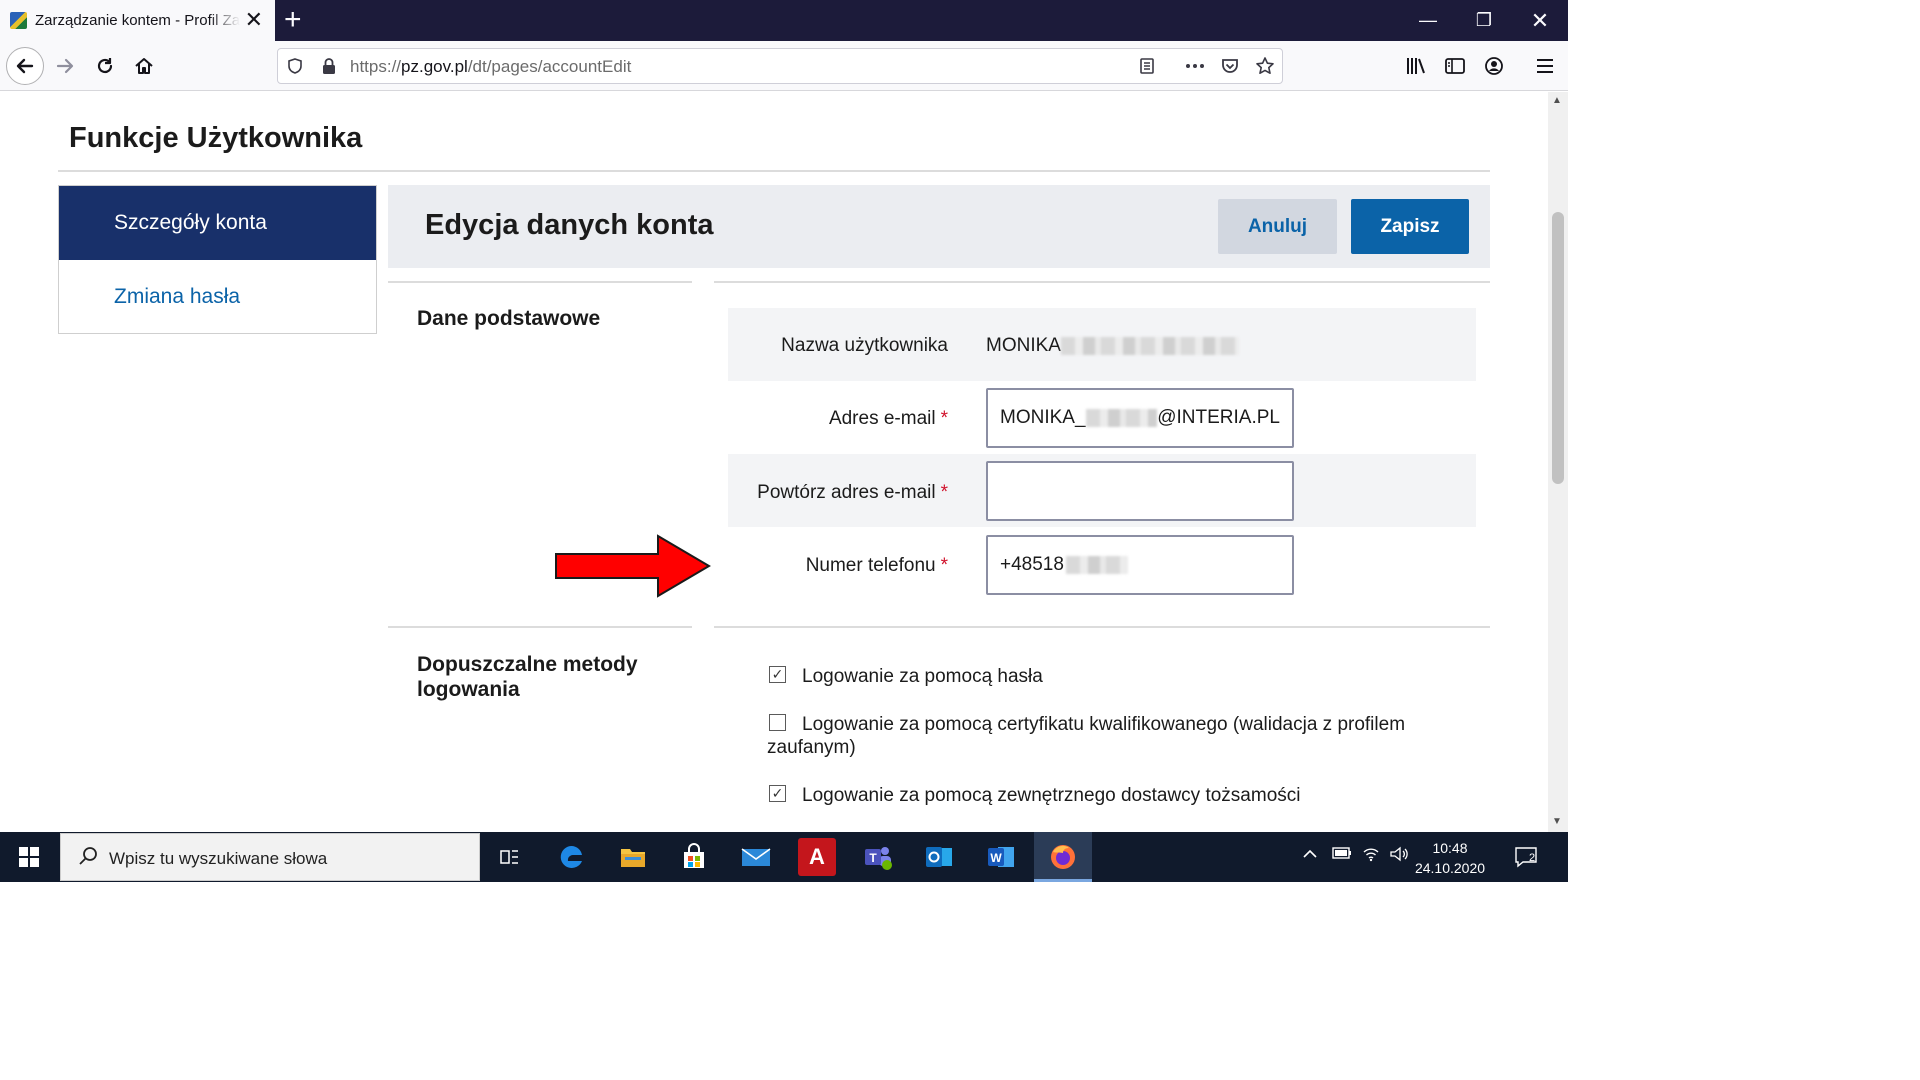  Describe the element at coordinates (1558, 348) in the screenshot. I see `scroll-thumb` at that location.